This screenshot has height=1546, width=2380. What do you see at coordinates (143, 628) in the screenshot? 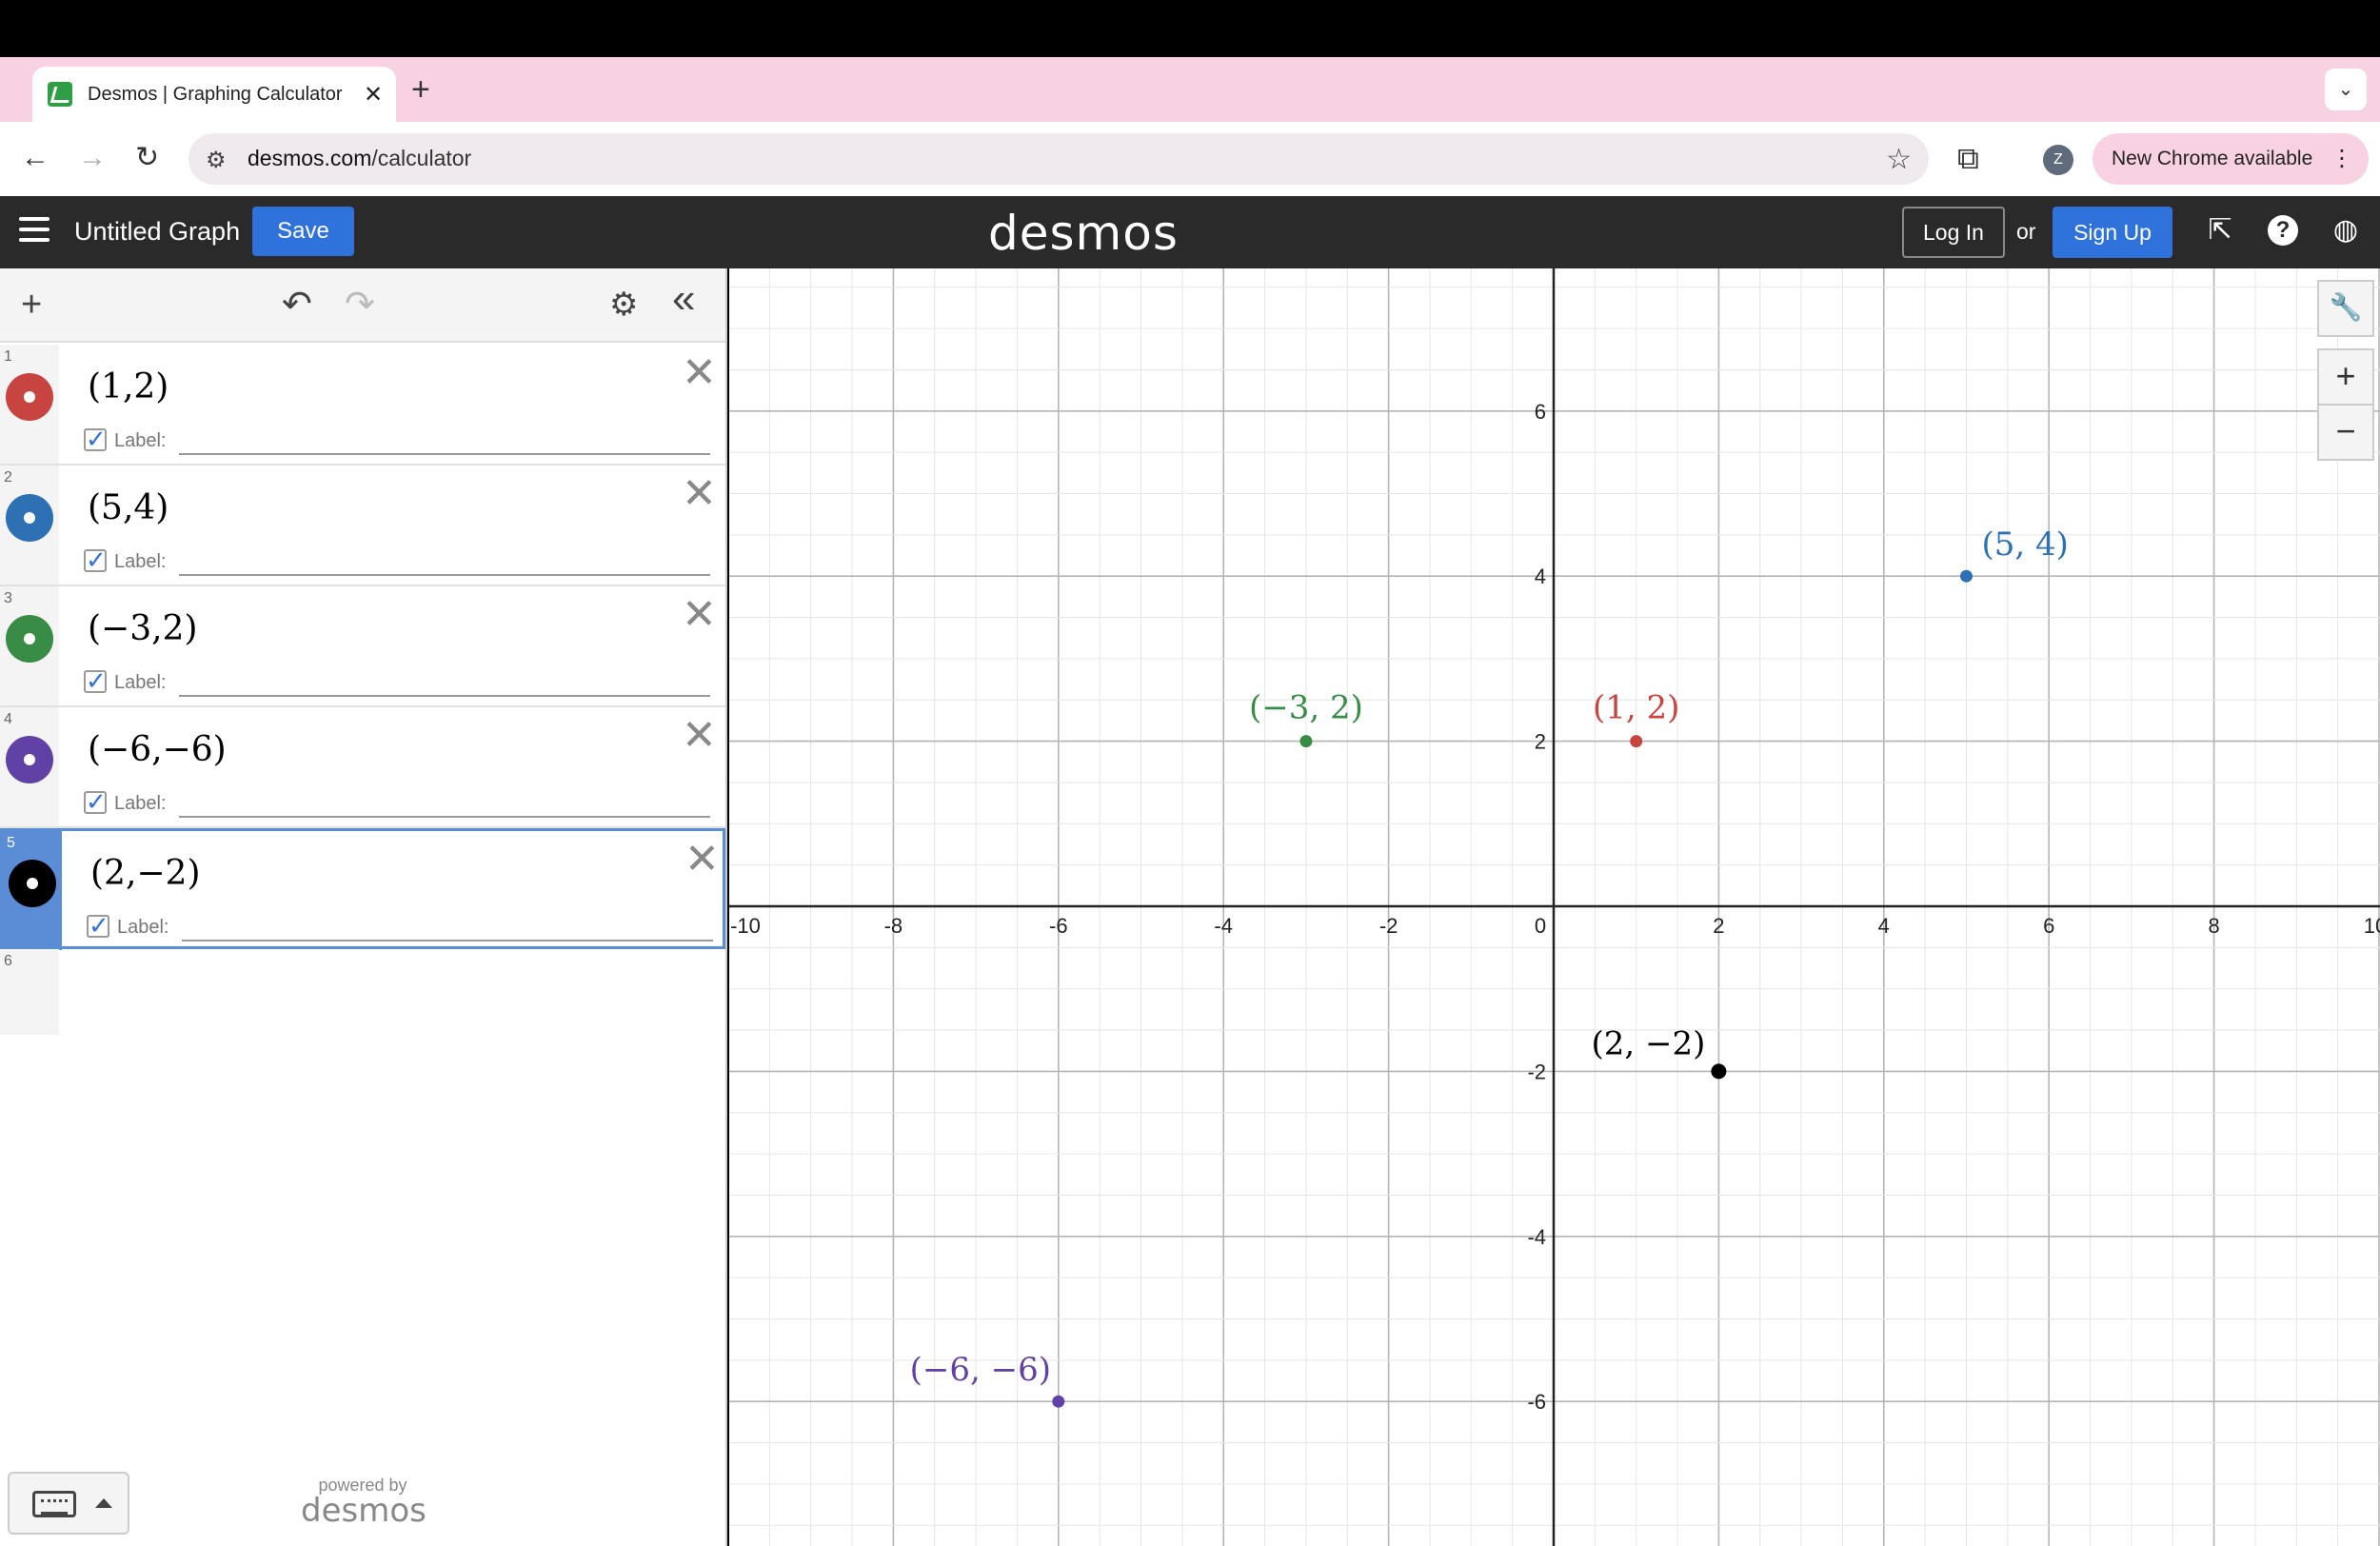
I see `expression-input: (−3,2)` at bounding box center [143, 628].